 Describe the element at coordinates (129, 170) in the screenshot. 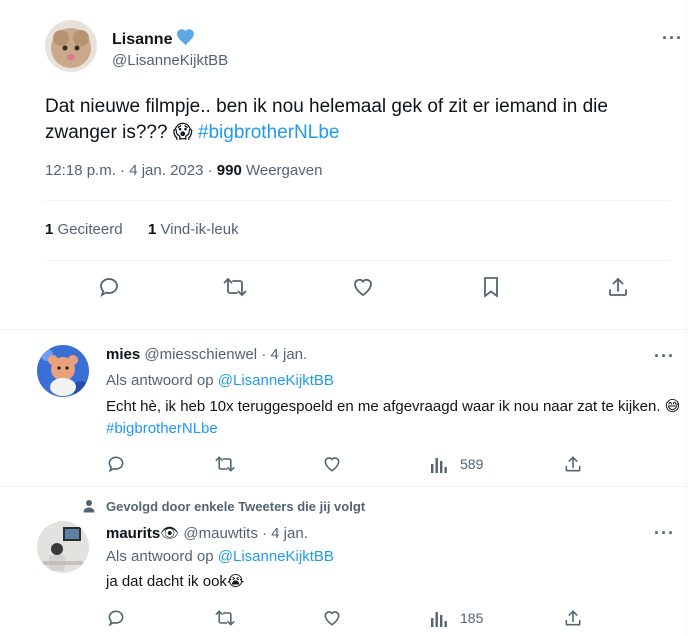

I see `timestamp: 12:18 p.m. · 4 jan. 2023 ·` at that location.